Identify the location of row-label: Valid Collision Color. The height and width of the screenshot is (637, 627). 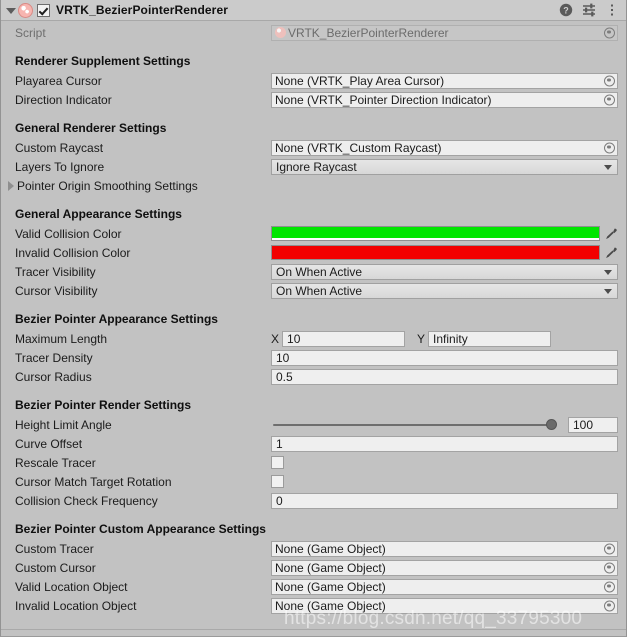
(68, 233).